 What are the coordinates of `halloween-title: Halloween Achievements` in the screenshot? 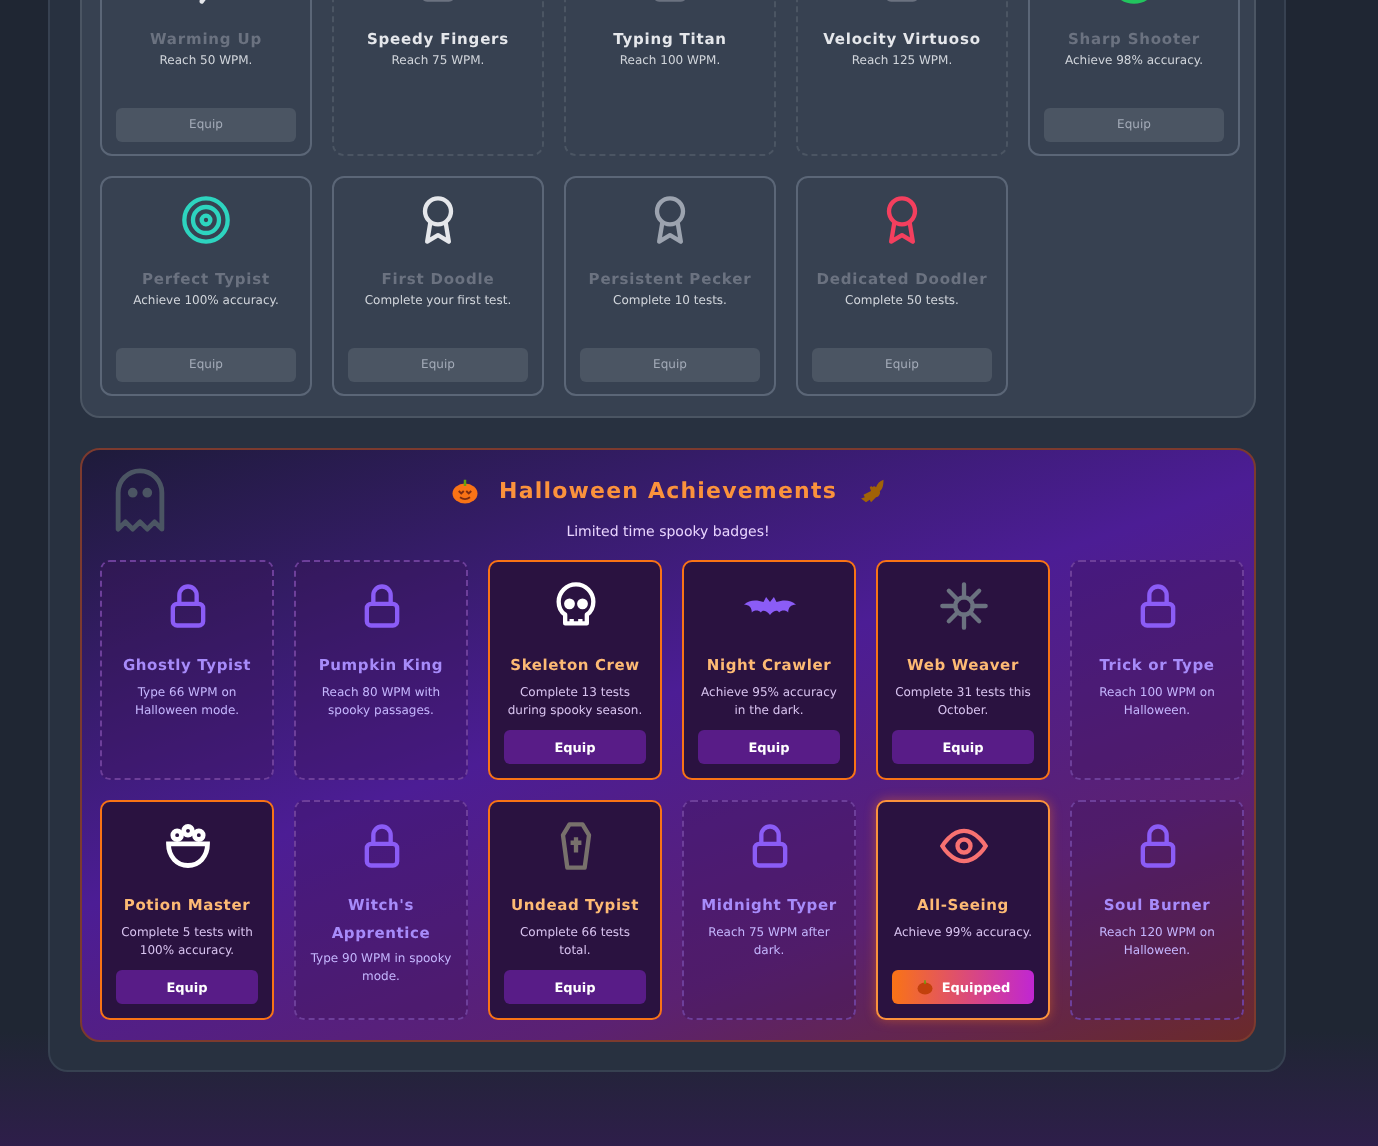 It's located at (668, 490).